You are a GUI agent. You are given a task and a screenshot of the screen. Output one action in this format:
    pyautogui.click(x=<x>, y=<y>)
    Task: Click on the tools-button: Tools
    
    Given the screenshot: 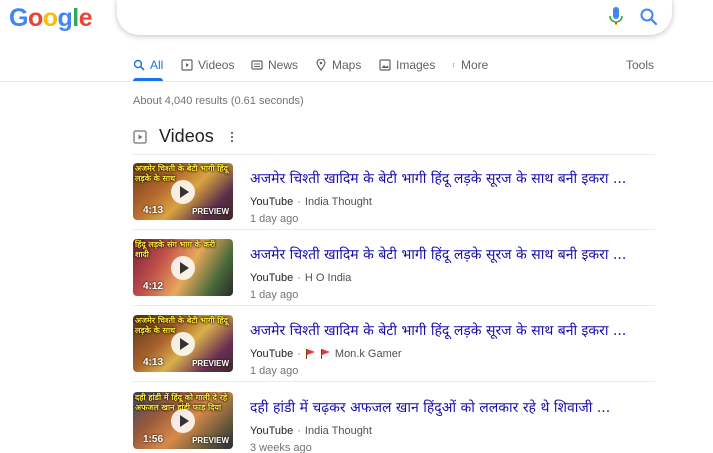 What is the action you would take?
    pyautogui.click(x=640, y=65)
    